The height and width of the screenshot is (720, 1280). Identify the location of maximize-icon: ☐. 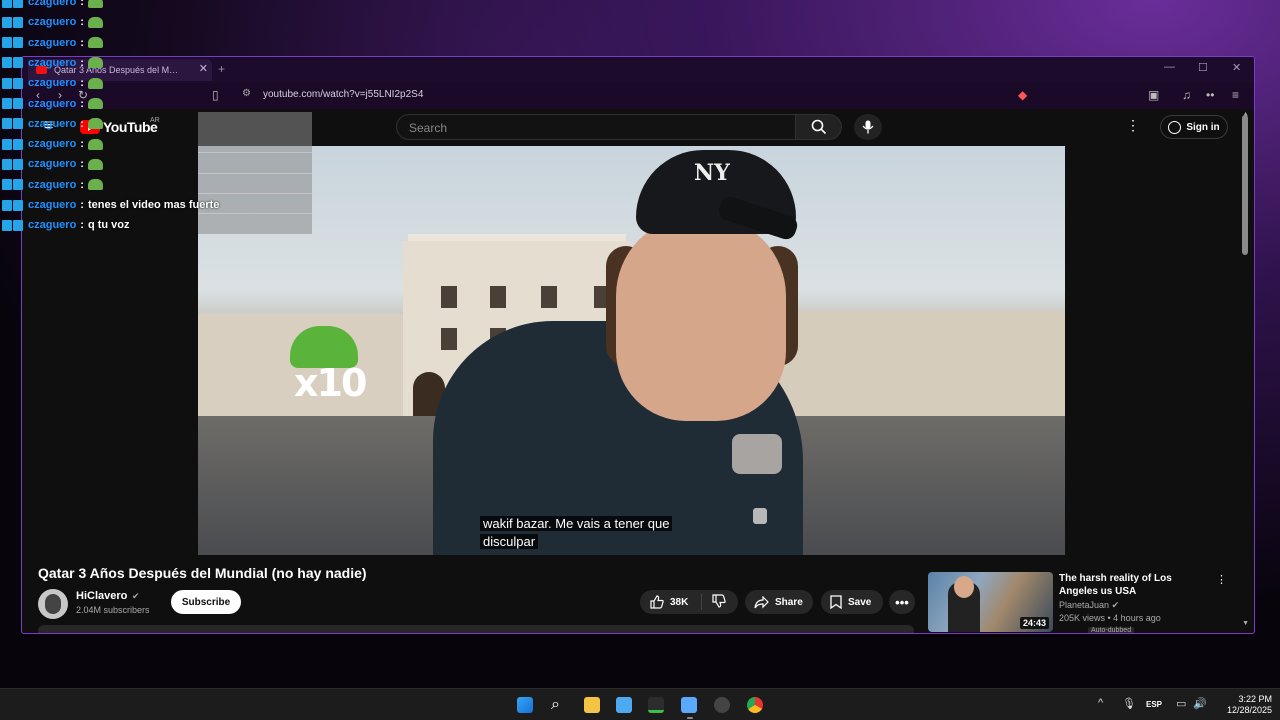
(1203, 67).